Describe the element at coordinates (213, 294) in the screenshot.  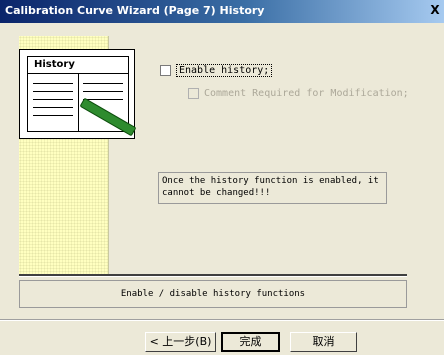
I see `status-description: Enable / disable history functions` at that location.